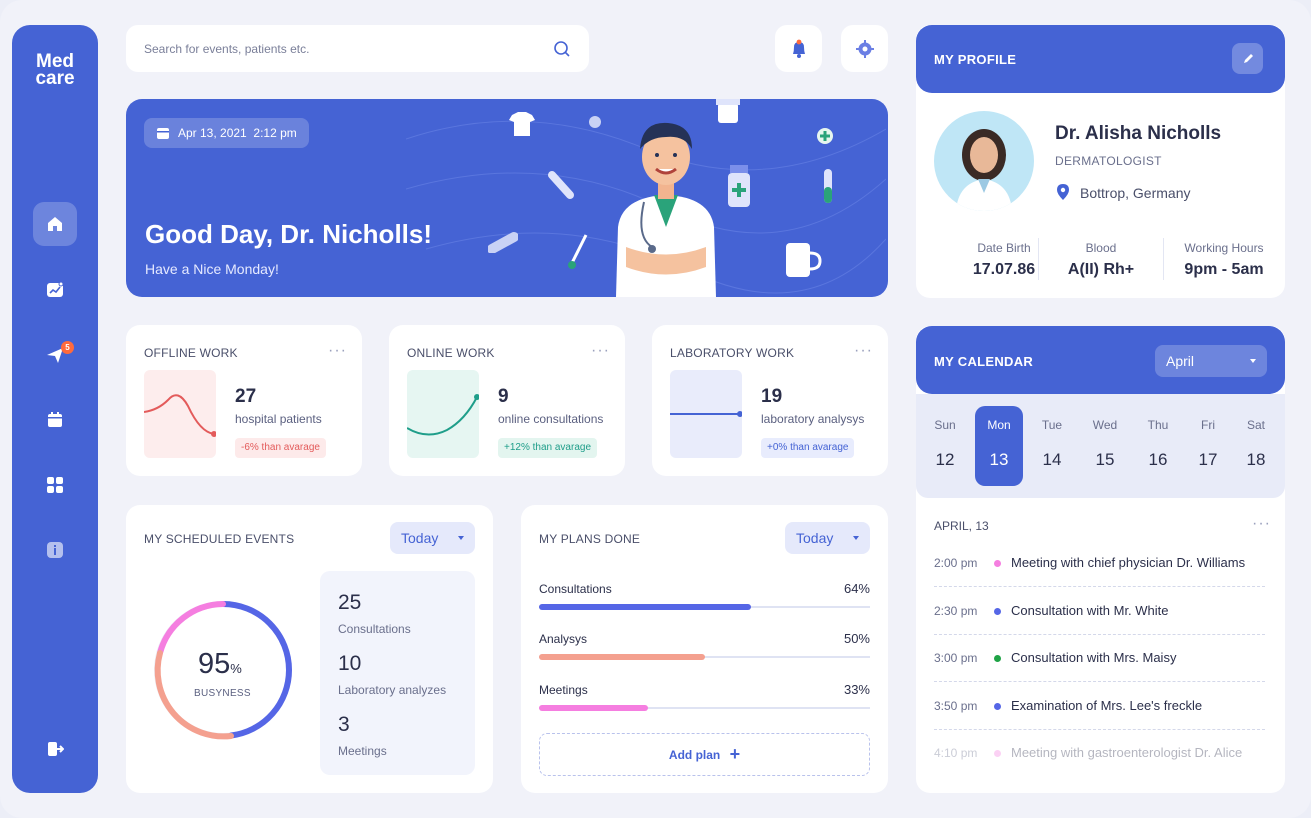 The height and width of the screenshot is (818, 1311). I want to click on add-plan-label: Add plan, so click(694, 755).